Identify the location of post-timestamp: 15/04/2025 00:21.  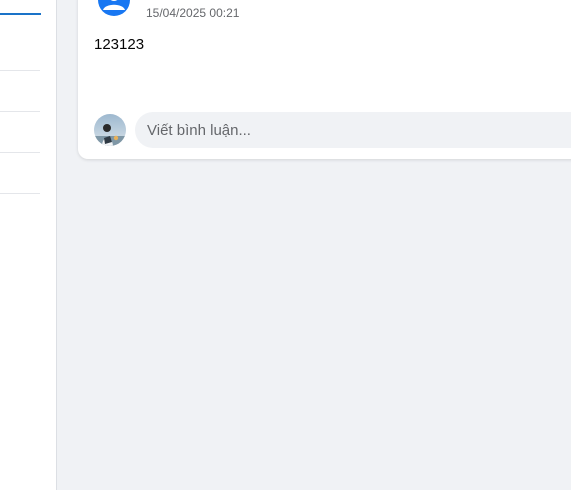
(192, 13).